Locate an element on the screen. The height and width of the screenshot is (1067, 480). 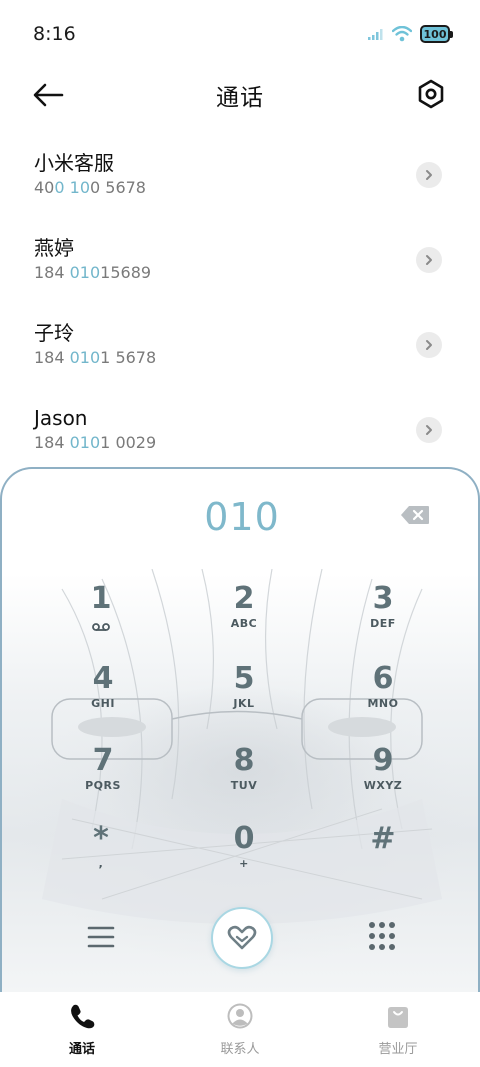
key-letters: MNO is located at coordinates (383, 703).